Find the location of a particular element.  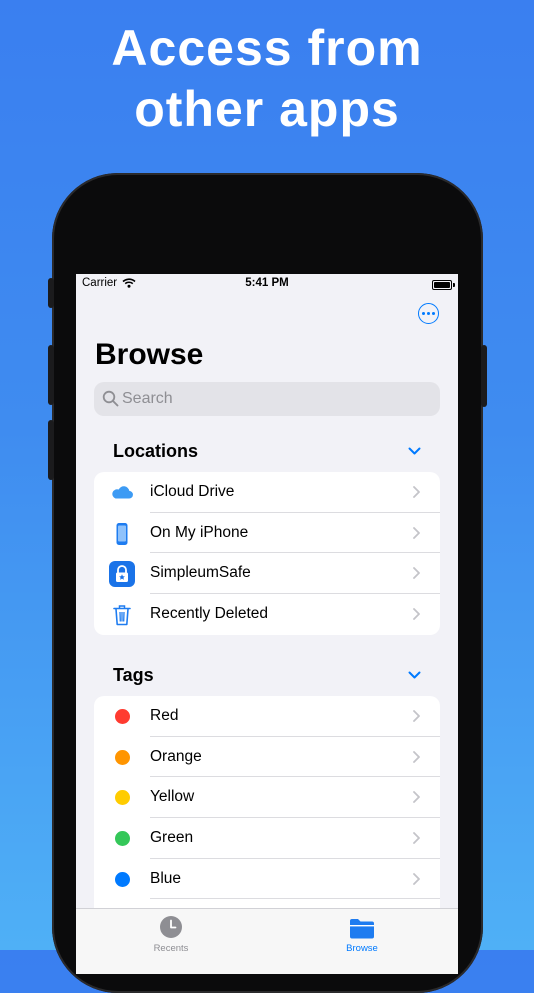

locations-section-title: Locations is located at coordinates (155, 451).